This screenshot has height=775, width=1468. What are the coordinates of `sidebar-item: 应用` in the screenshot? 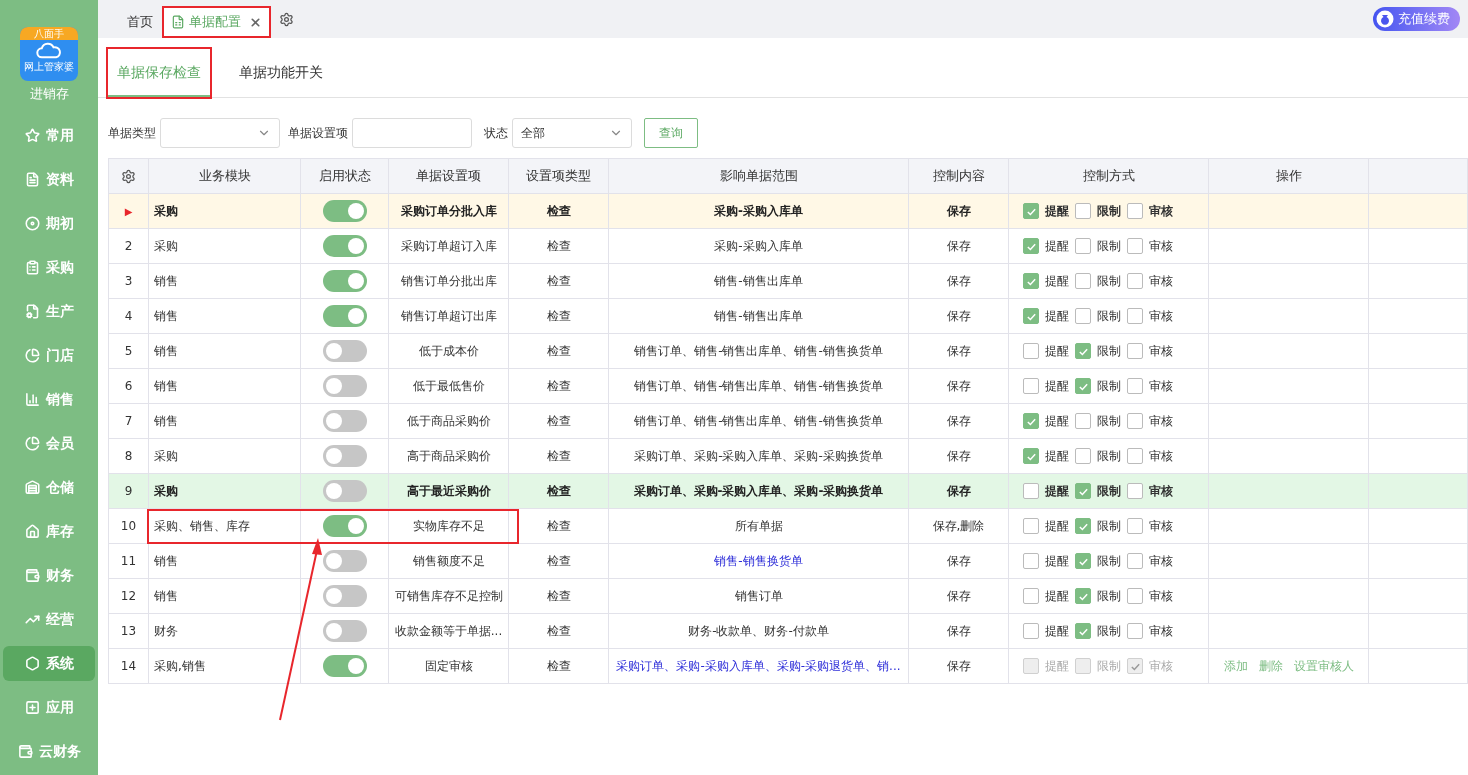 It's located at (49, 707).